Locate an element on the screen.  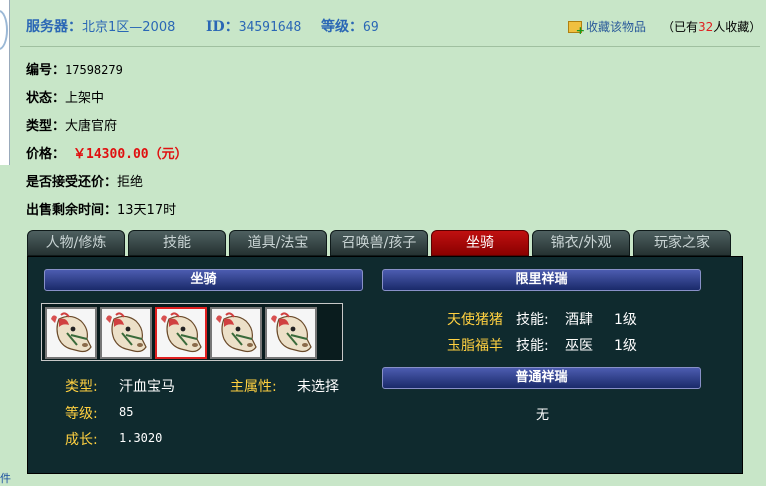
tab-summons: 召唤兽/孩子 is located at coordinates (379, 243).